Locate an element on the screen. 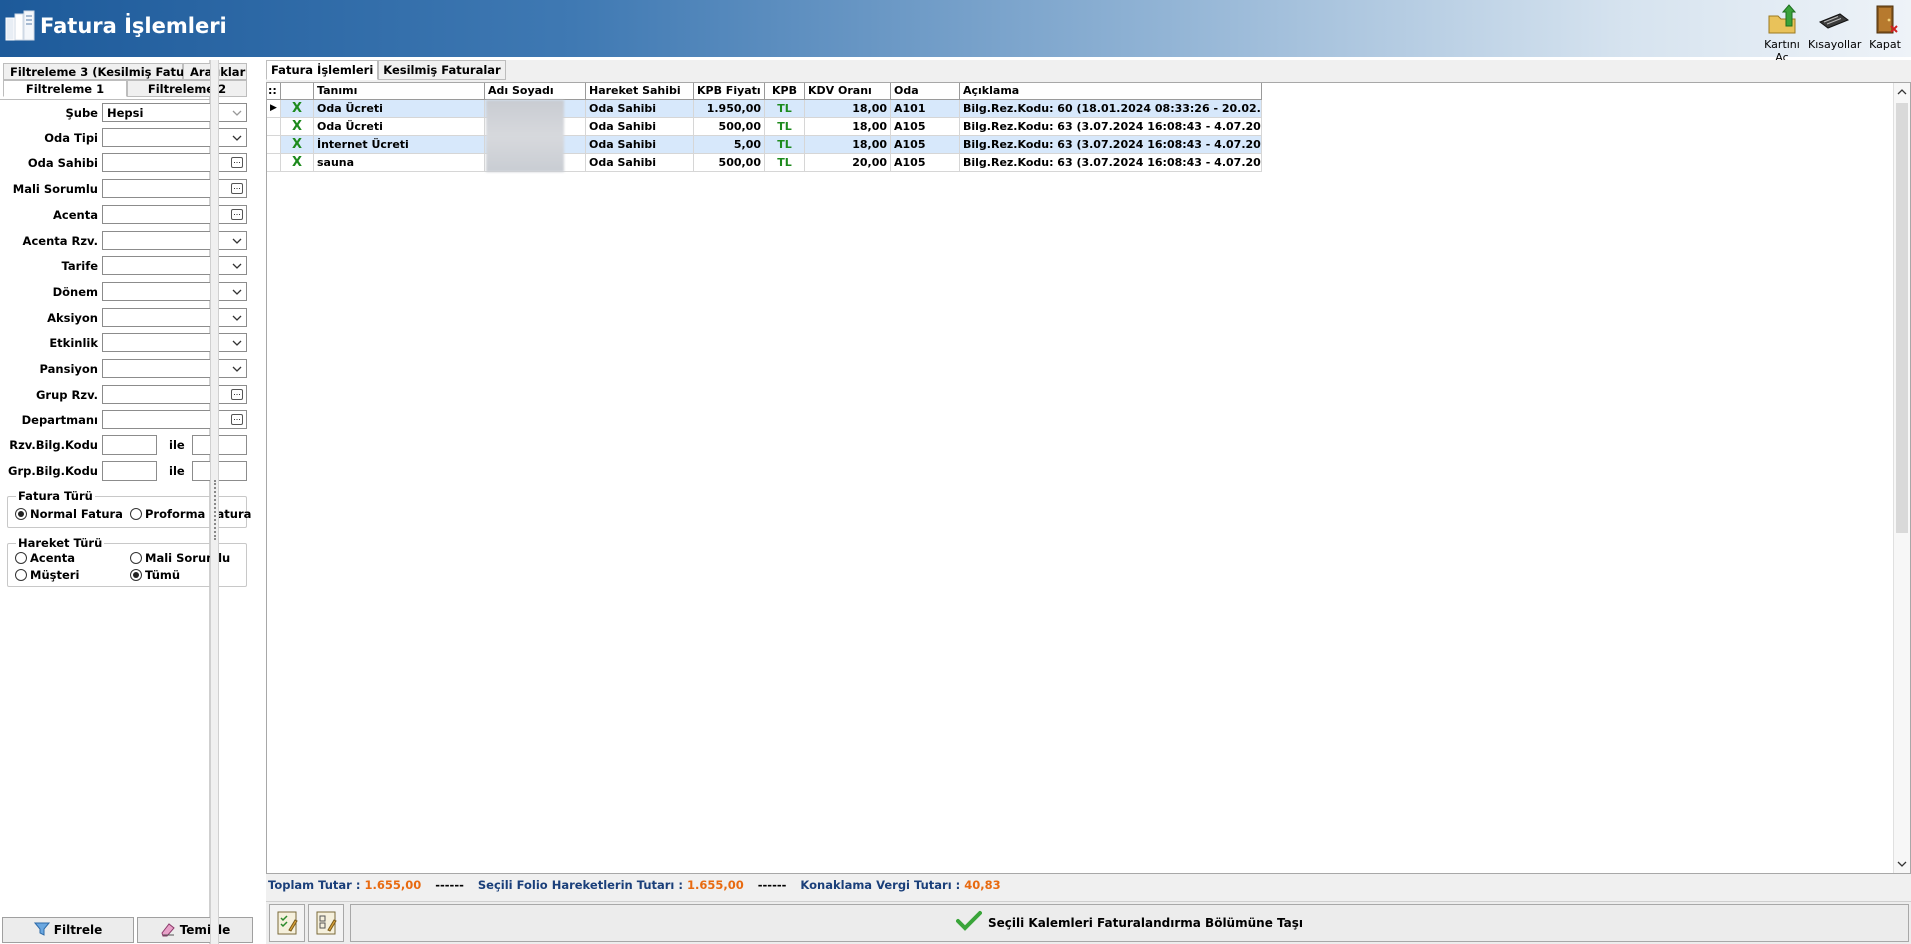 This screenshot has width=1911, height=944. aksiyon-select is located at coordinates (174, 317).